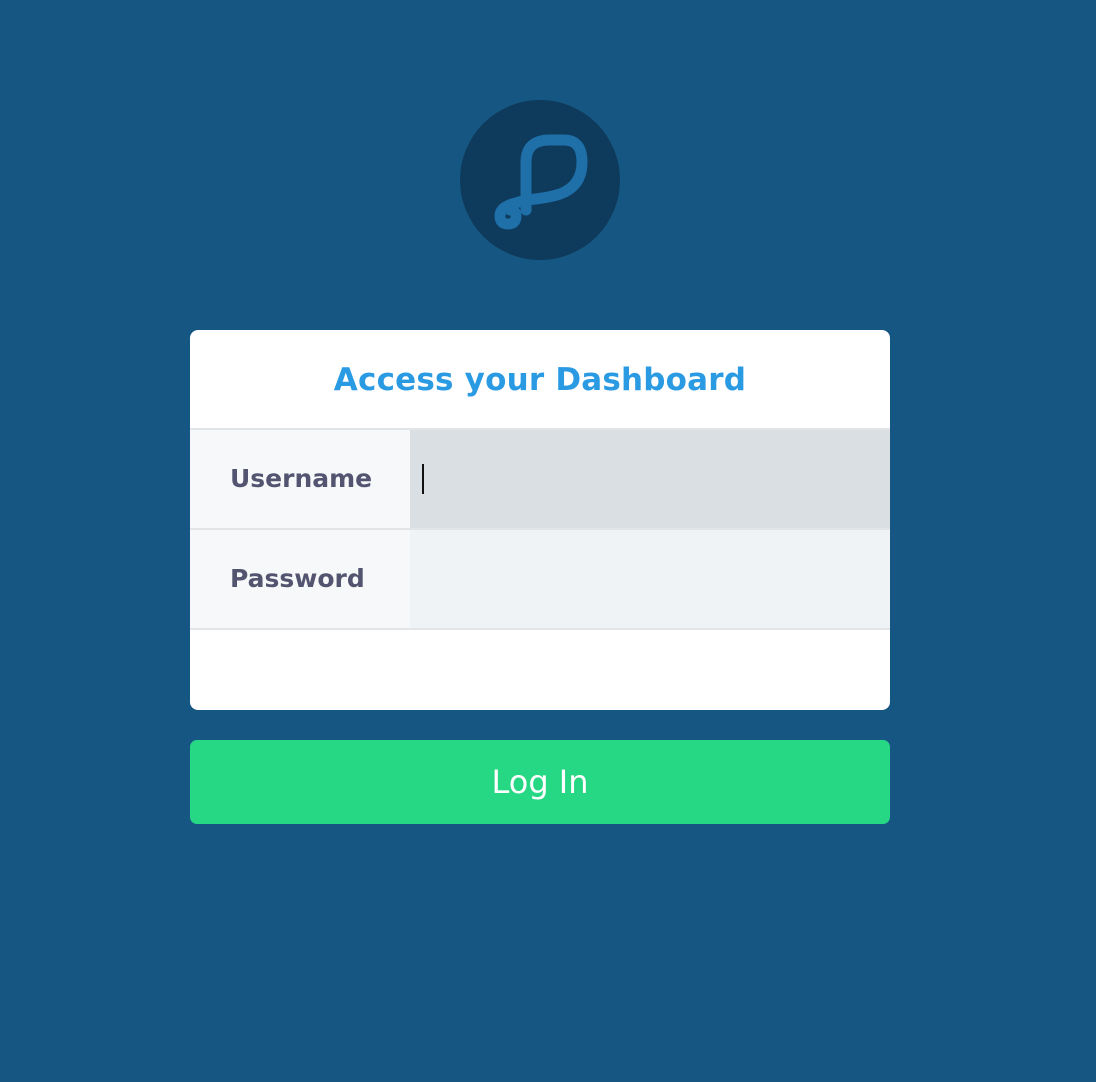 The image size is (1096, 1082). What do you see at coordinates (300, 579) in the screenshot?
I see `password-label: Password` at bounding box center [300, 579].